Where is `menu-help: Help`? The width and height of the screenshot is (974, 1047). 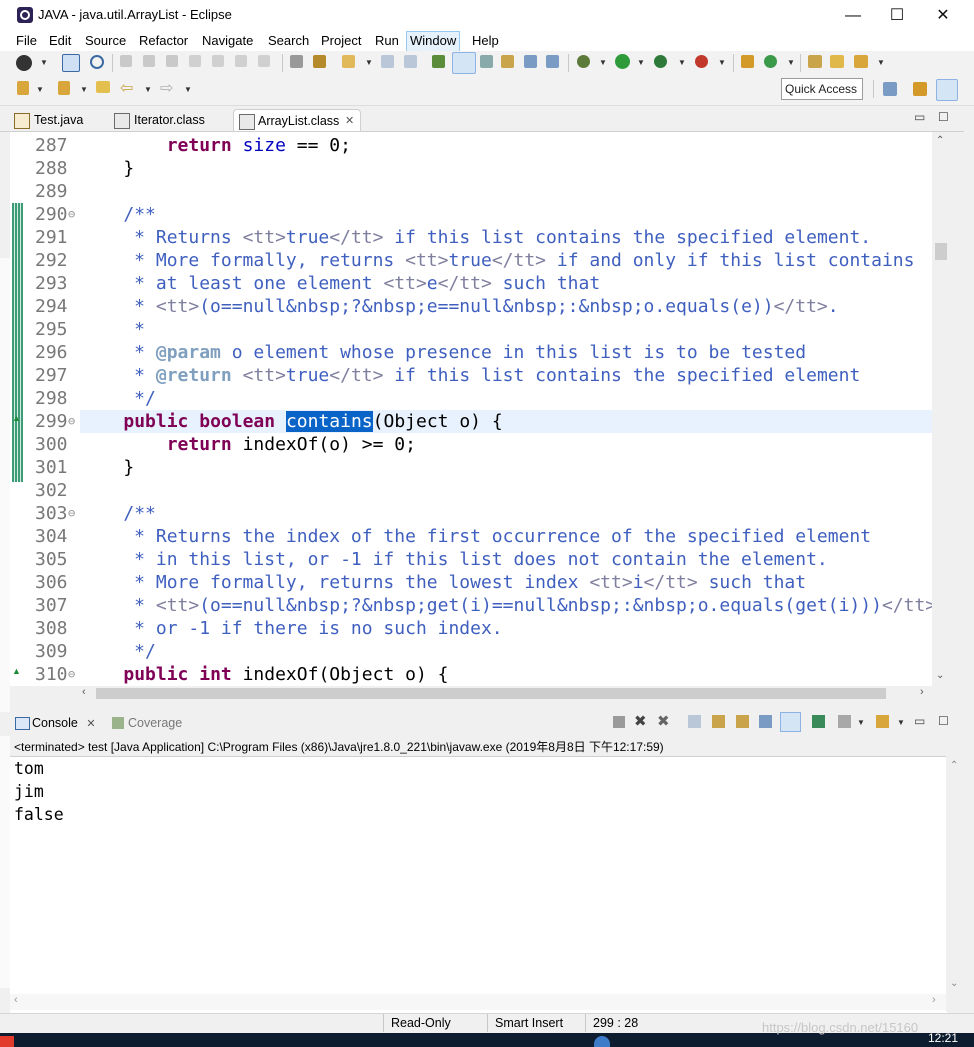
menu-help: Help is located at coordinates (485, 40).